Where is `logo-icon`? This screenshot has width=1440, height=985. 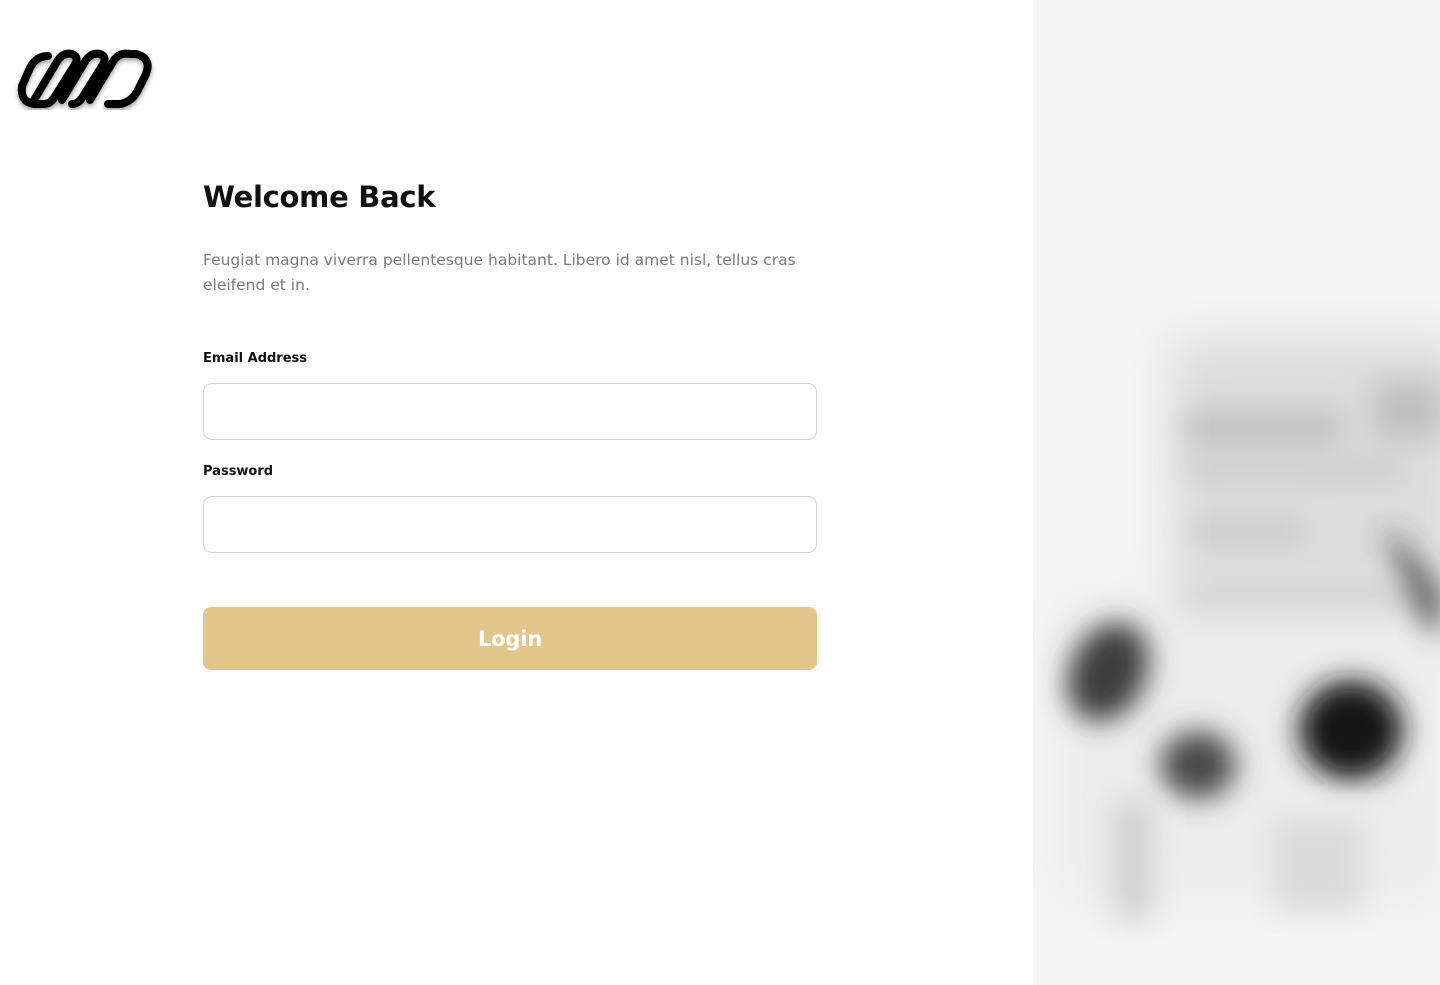 logo-icon is located at coordinates (84, 79).